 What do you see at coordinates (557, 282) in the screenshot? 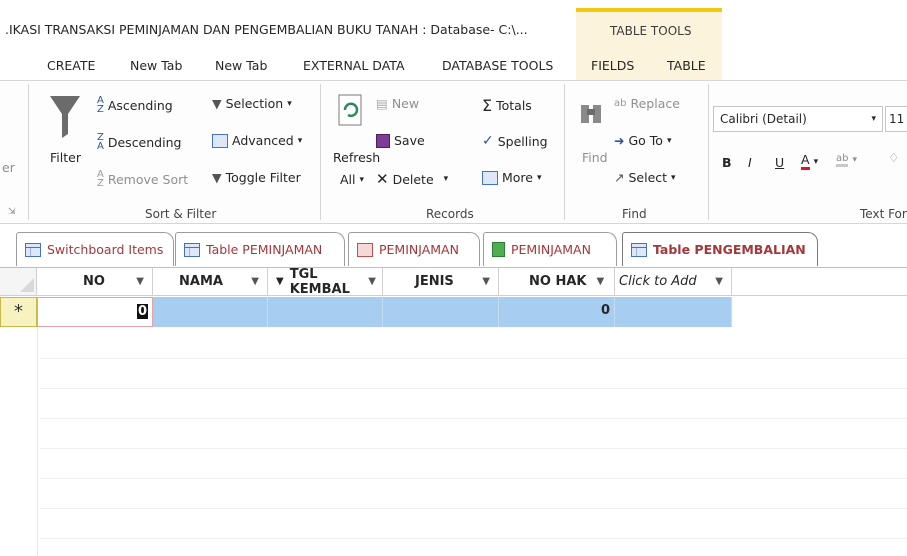
I see `column-header-no-hak: NO HAK ▼` at bounding box center [557, 282].